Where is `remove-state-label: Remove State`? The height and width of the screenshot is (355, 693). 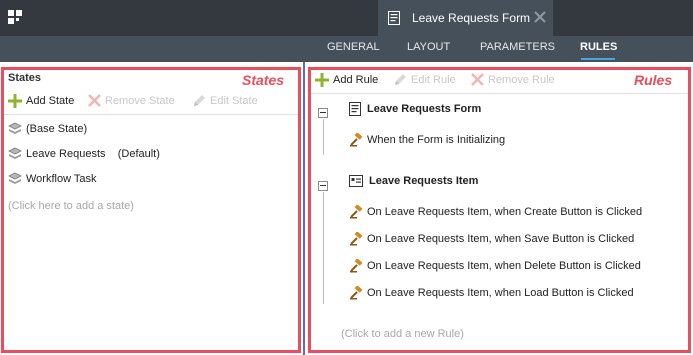 remove-state-label: Remove State is located at coordinates (140, 100).